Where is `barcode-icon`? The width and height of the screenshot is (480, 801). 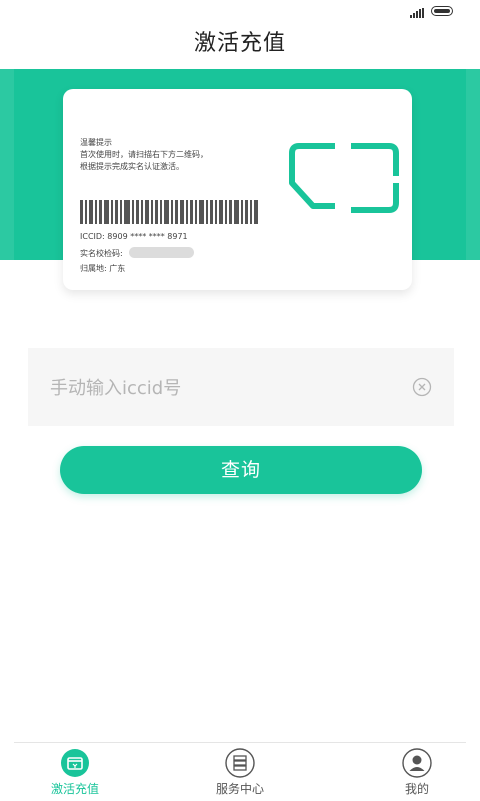 barcode-icon is located at coordinates (169, 212).